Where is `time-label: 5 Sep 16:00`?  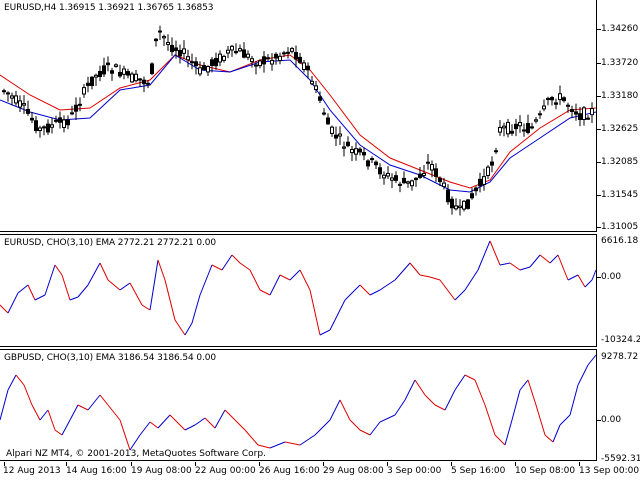
time-label: 5 Sep 16:00 is located at coordinates (478, 471).